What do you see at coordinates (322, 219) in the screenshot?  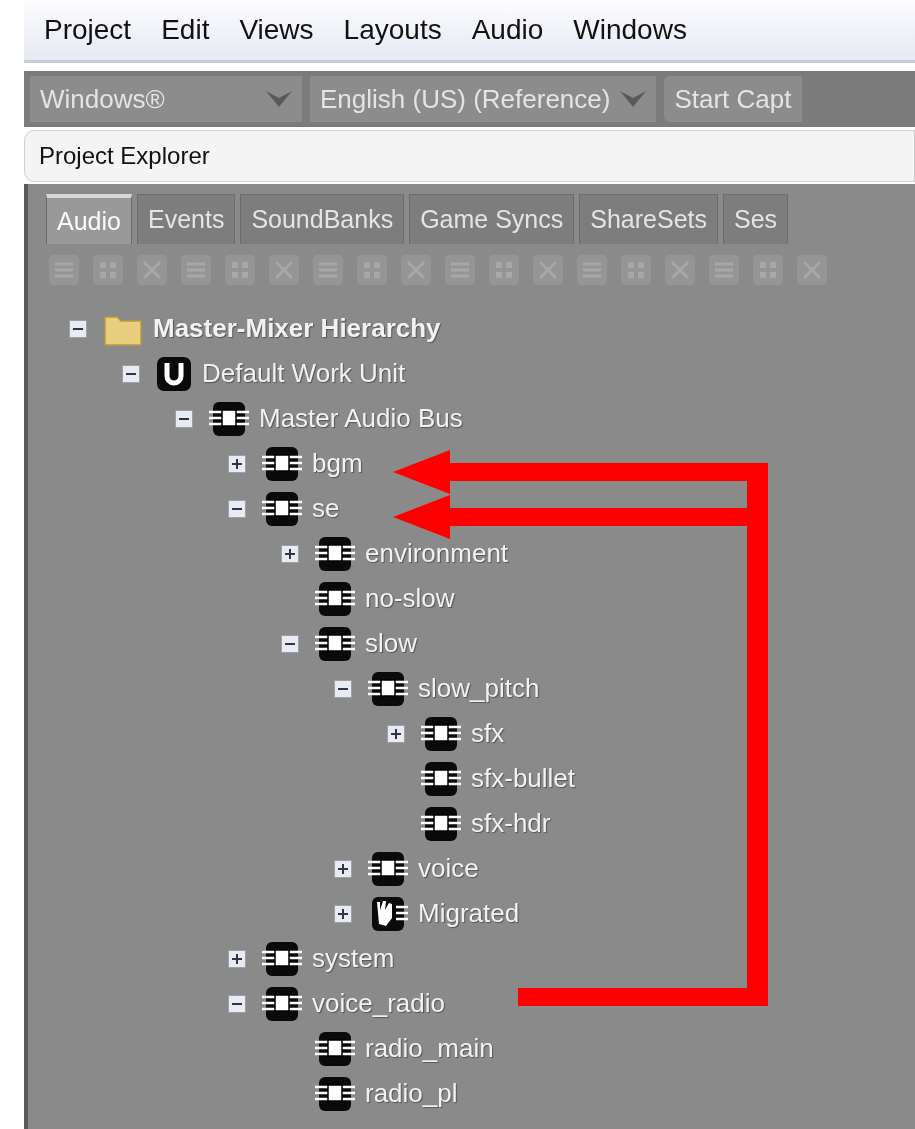 I see `tab: SoundBanks` at bounding box center [322, 219].